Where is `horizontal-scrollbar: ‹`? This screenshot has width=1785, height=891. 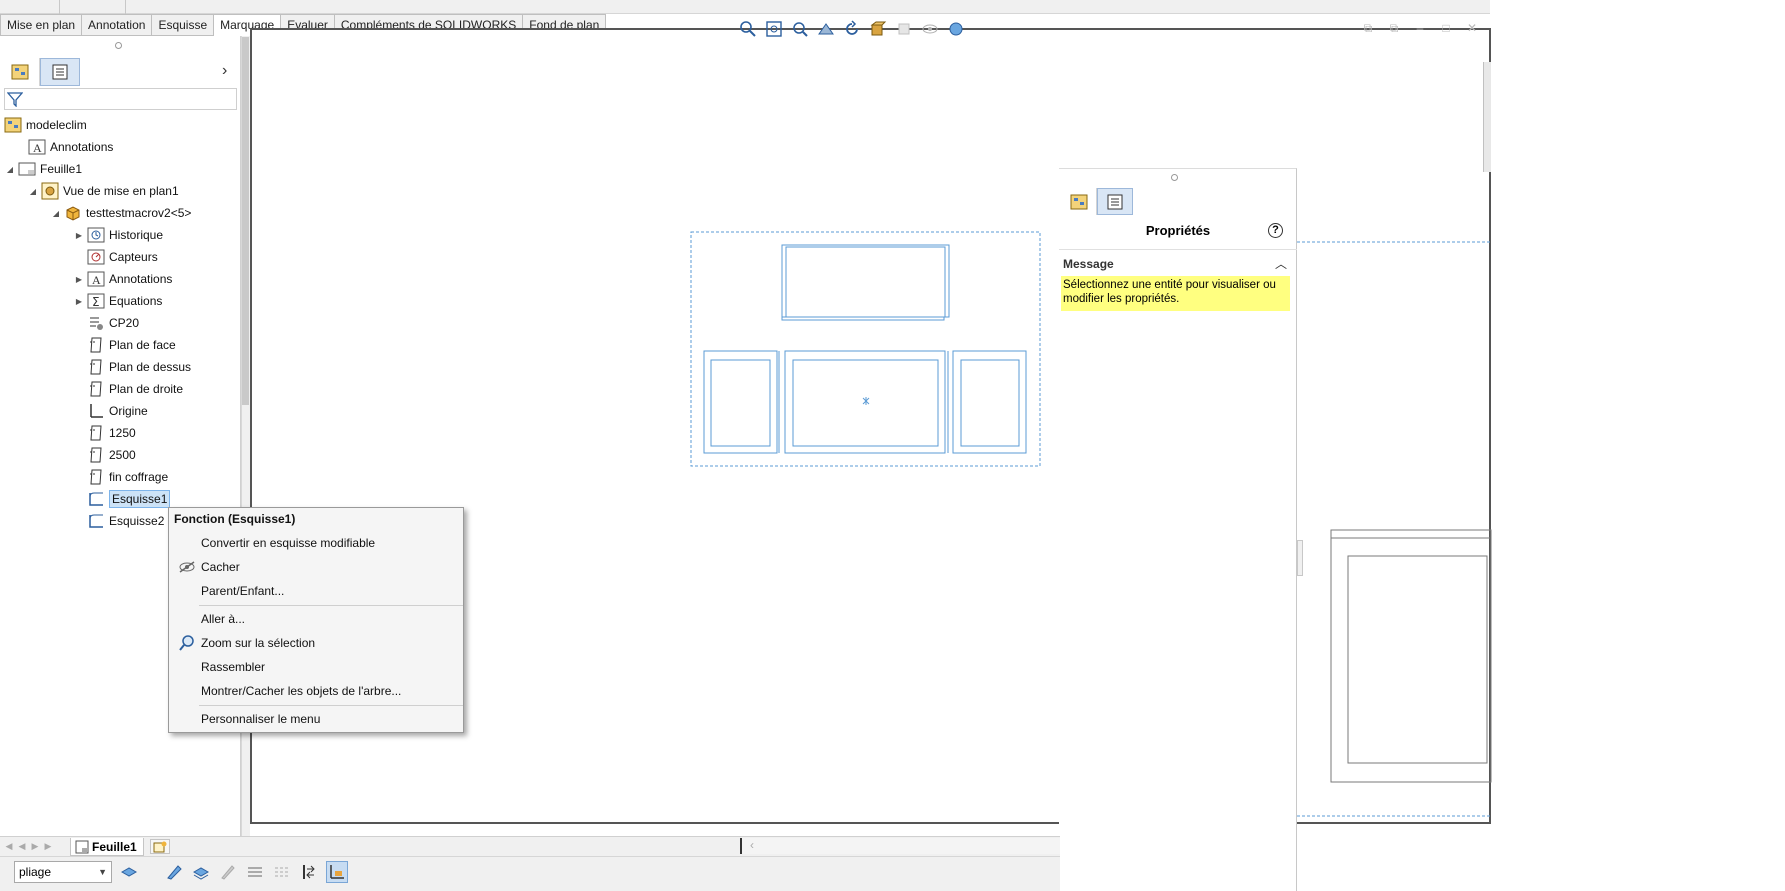
horizontal-scrollbar: ‹ is located at coordinates (900, 846).